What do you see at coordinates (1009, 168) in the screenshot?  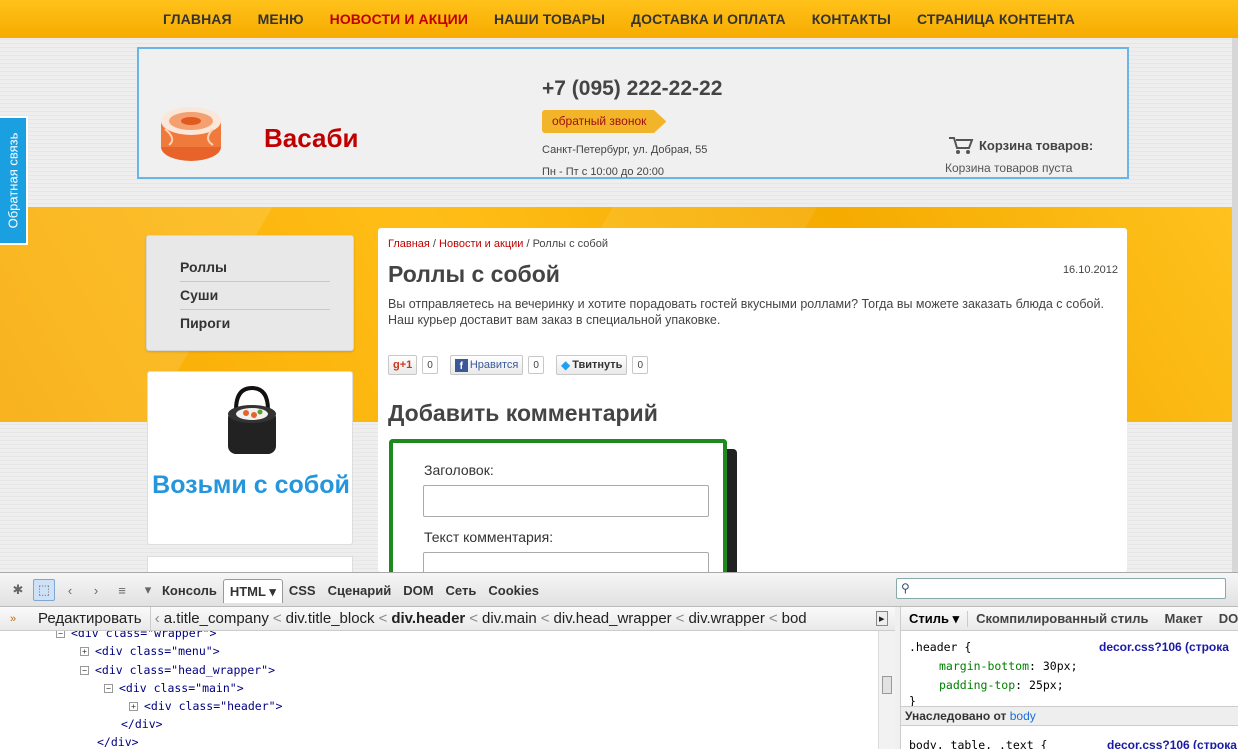 I see `cart-status: Корзина товаров пуста` at bounding box center [1009, 168].